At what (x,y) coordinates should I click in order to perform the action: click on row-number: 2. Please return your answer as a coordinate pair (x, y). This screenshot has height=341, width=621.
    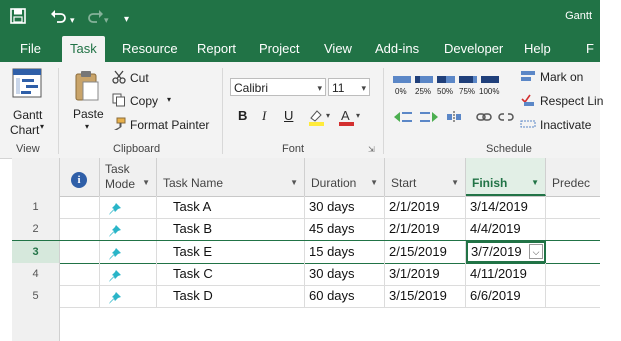
    Looking at the image, I should click on (36, 229).